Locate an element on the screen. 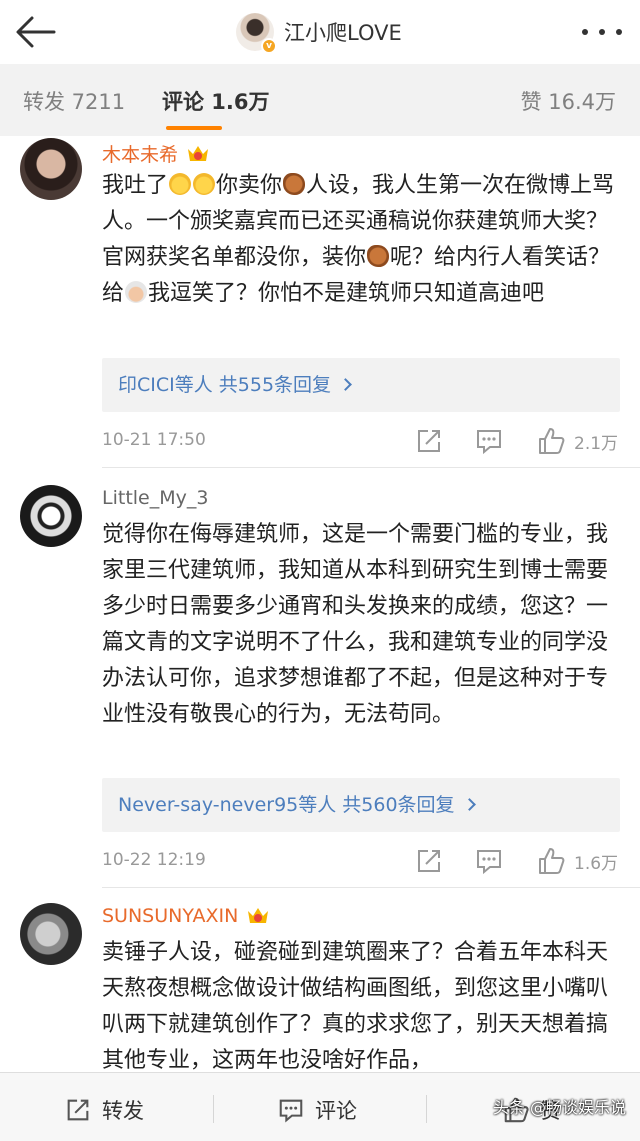  tab-bar: 转发 7211 评论 1.6万 赞 16.4万 is located at coordinates (320, 100).